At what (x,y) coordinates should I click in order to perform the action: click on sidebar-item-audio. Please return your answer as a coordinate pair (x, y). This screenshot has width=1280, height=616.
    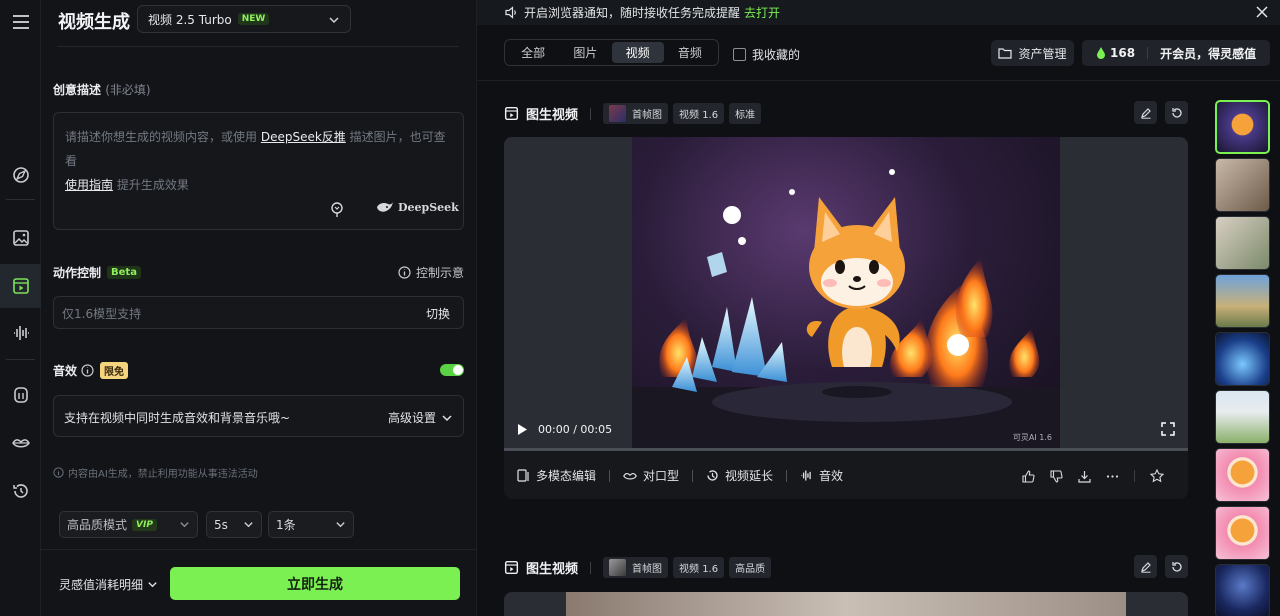
    Looking at the image, I should click on (20, 333).